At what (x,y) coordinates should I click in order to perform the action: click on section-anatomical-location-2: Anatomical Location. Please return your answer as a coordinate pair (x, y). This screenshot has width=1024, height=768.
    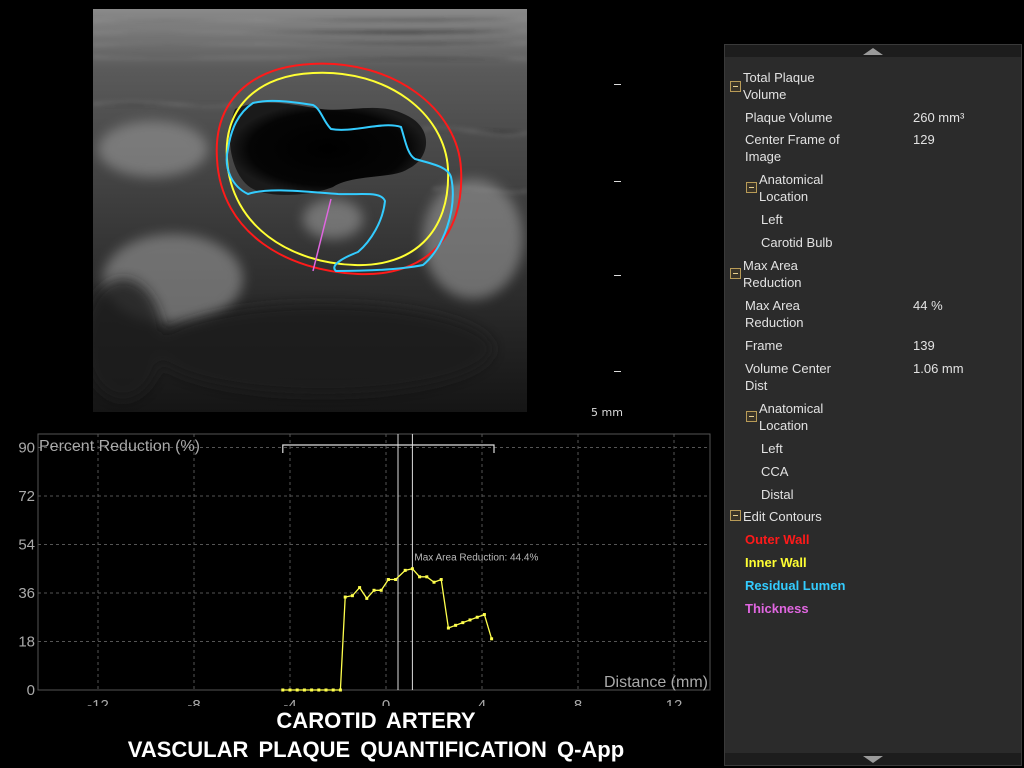
    Looking at the image, I should click on (813, 417).